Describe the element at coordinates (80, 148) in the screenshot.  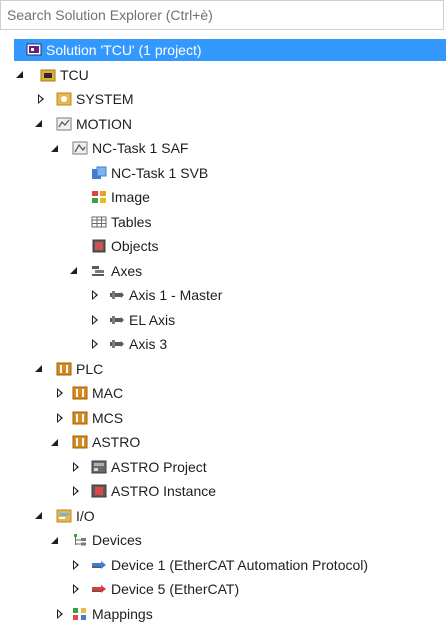
I see `nc-task-icon` at that location.